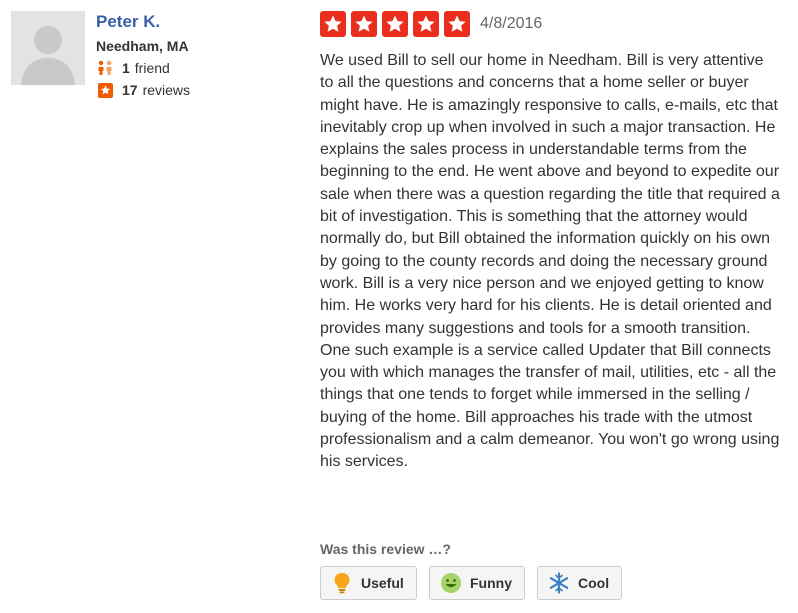 The height and width of the screenshot is (613, 798). Describe the element at coordinates (382, 583) in the screenshot. I see `useful-label: Useful` at that location.